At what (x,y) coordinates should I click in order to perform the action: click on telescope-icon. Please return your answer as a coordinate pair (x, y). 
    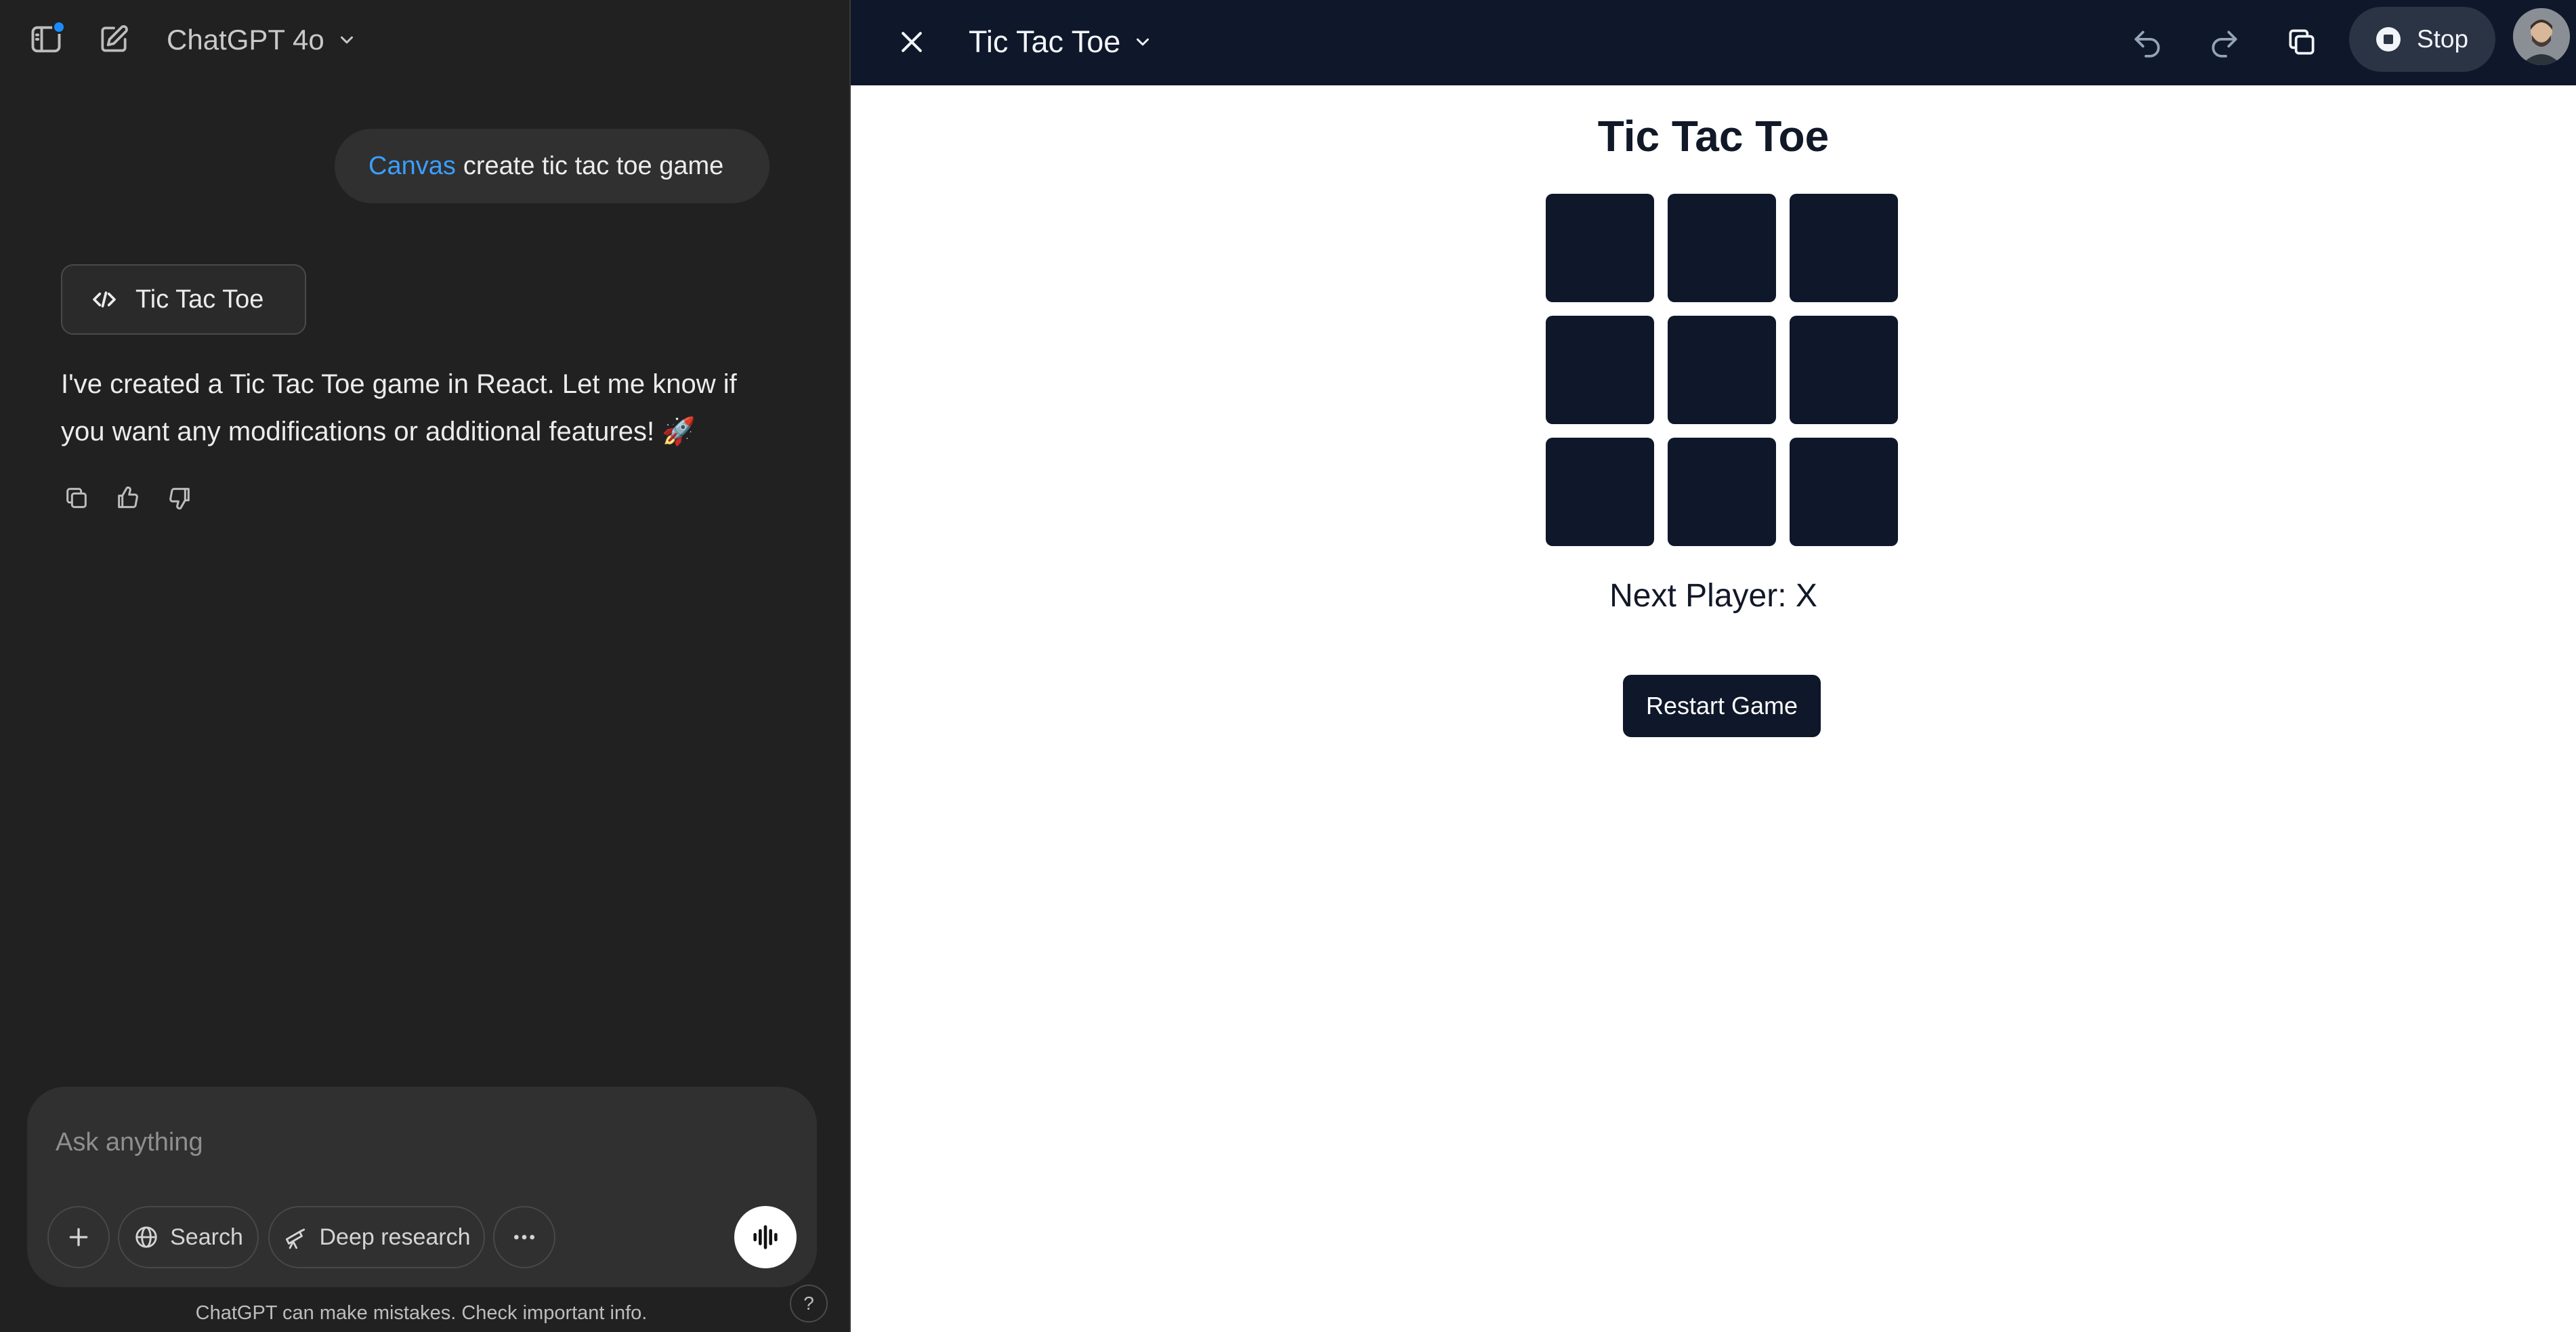
    Looking at the image, I should click on (295, 1238).